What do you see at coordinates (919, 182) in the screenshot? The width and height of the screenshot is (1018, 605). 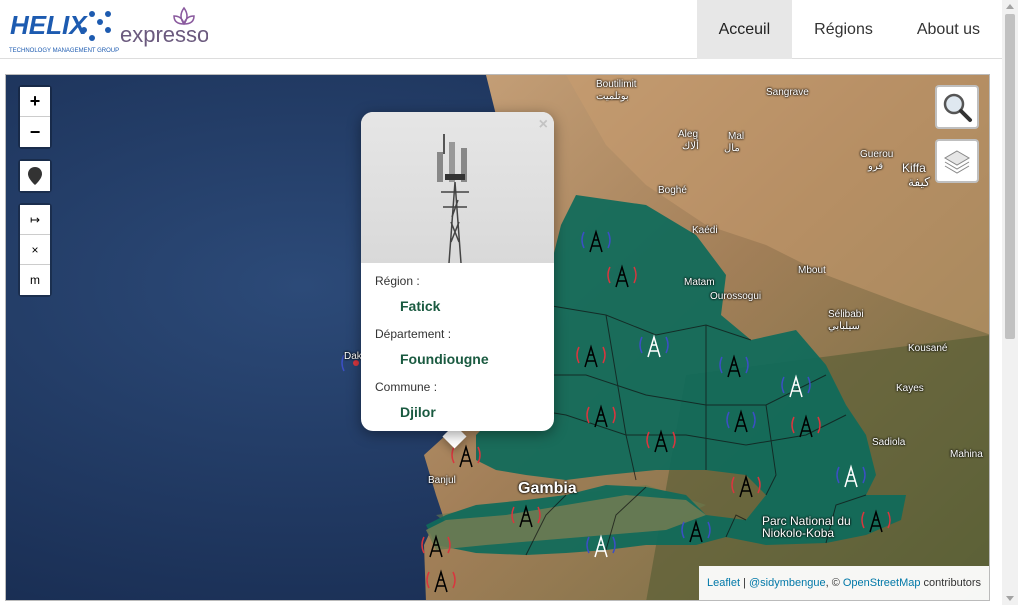 I see `place-label: كيفة` at bounding box center [919, 182].